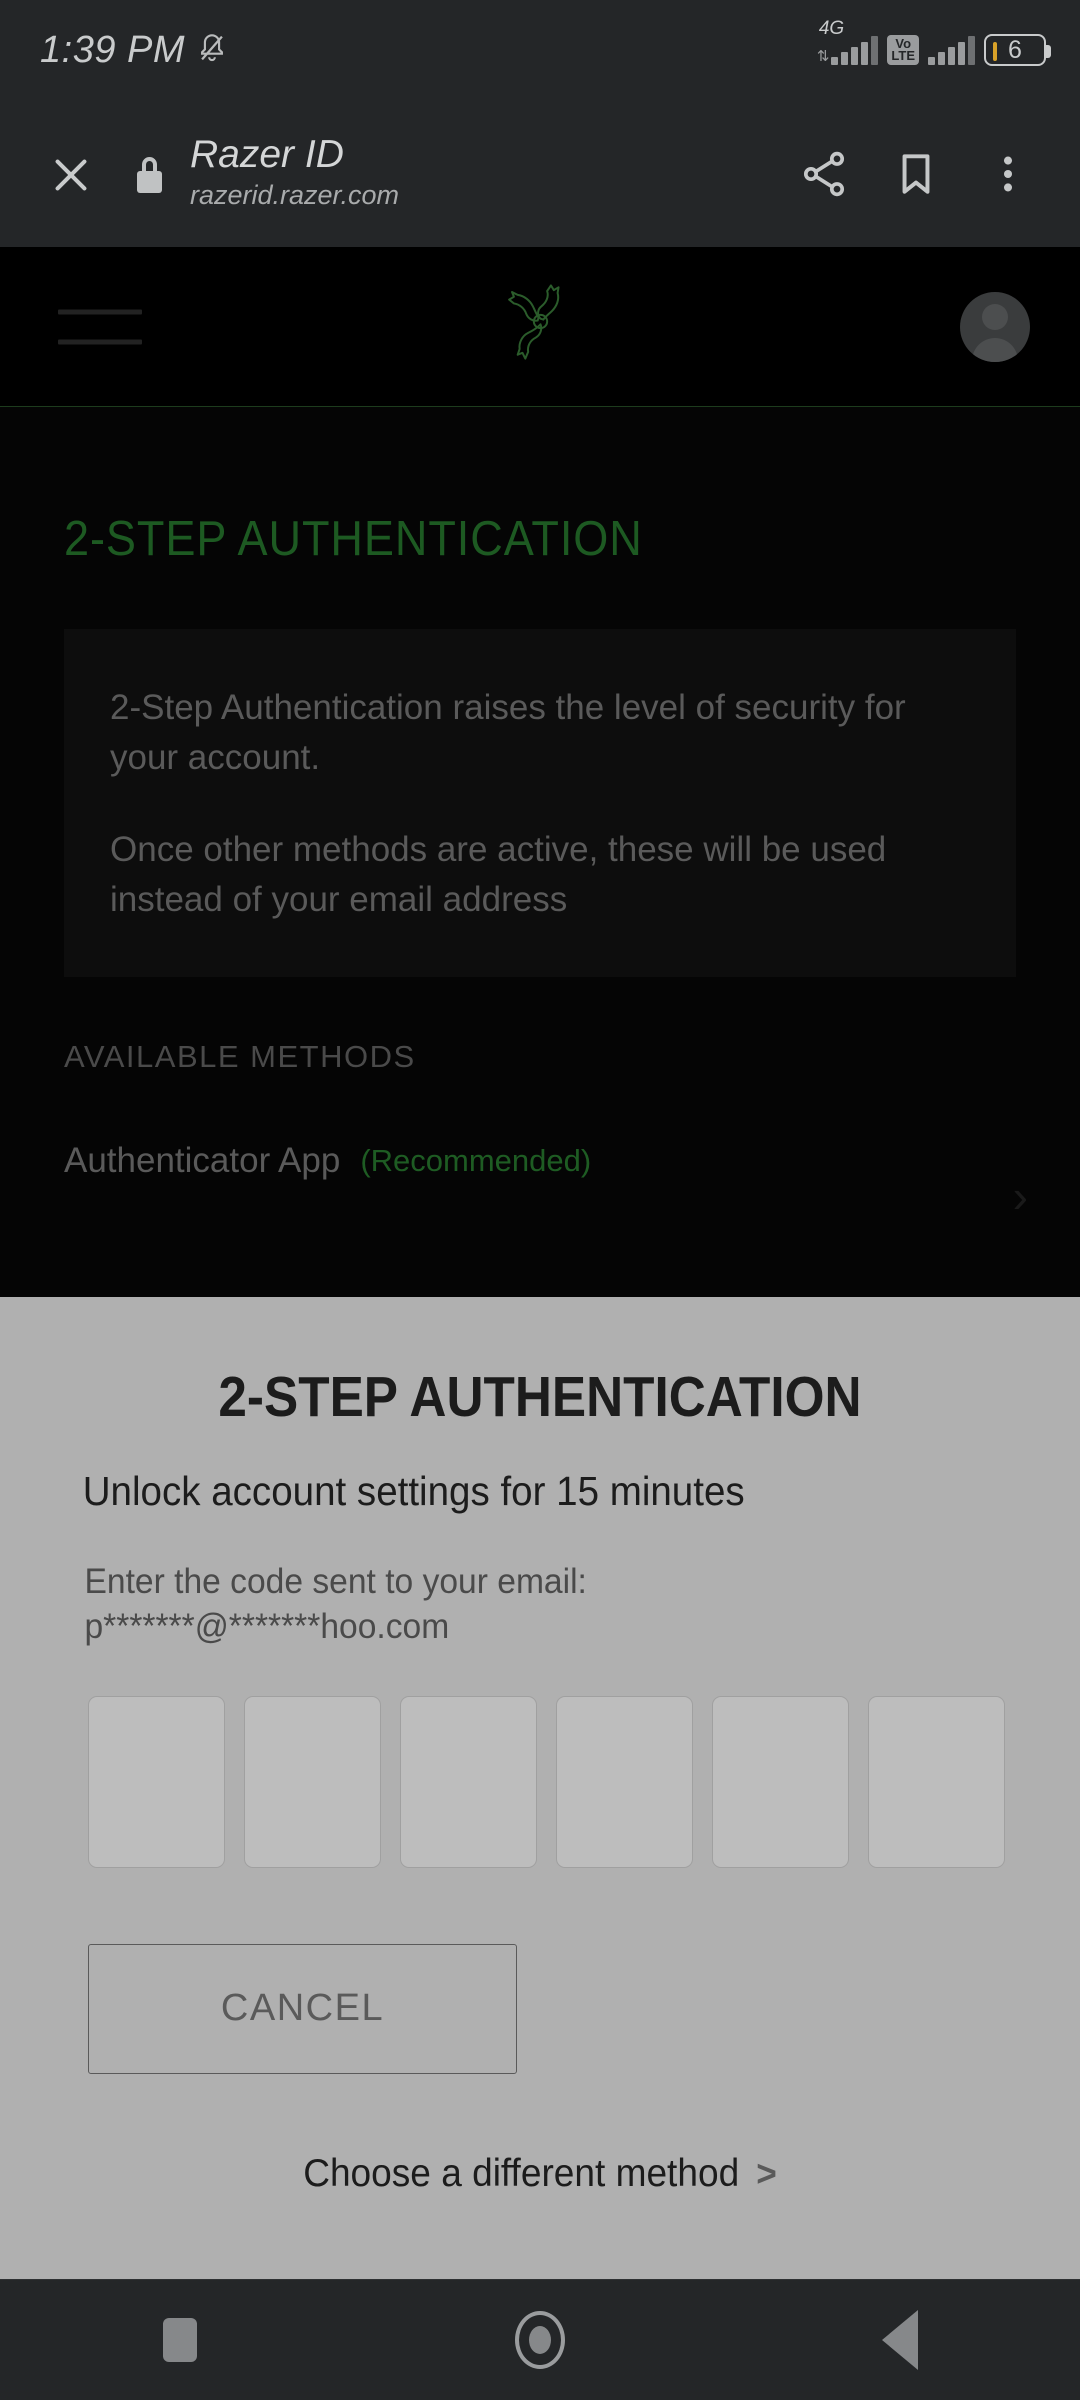 Image resolution: width=1080 pixels, height=2400 pixels. I want to click on status-bar-left: 1:39 PM, so click(134, 50).